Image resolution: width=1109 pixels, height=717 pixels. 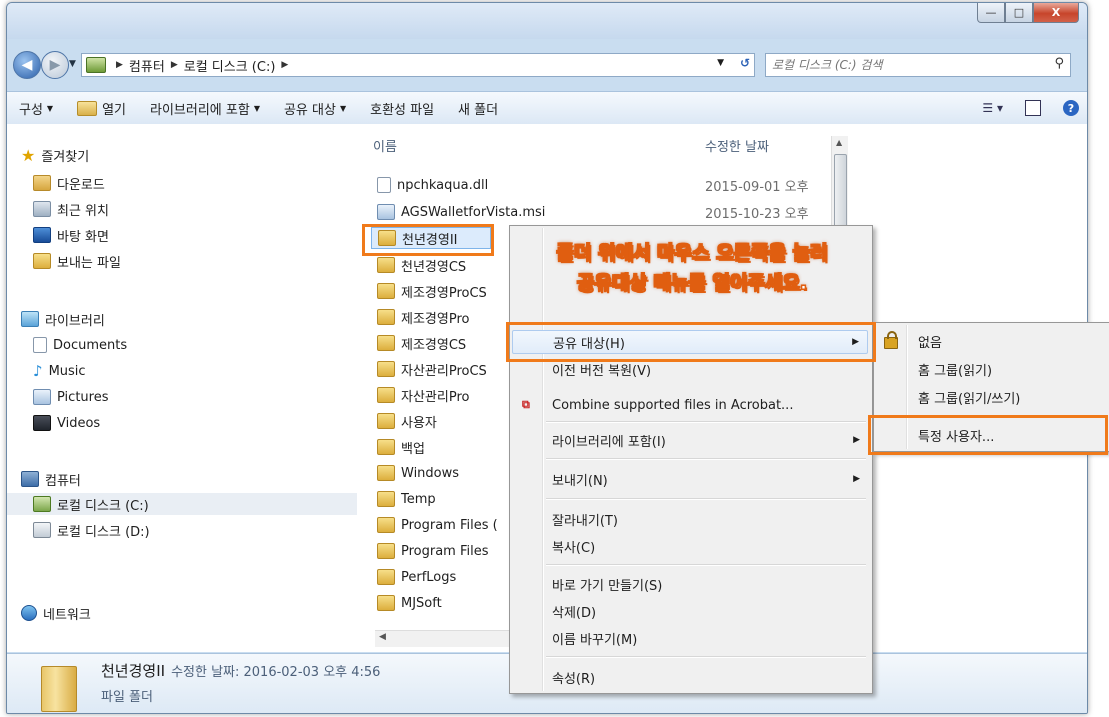 I want to click on recent-pages-dropdown: ▼, so click(x=72, y=64).